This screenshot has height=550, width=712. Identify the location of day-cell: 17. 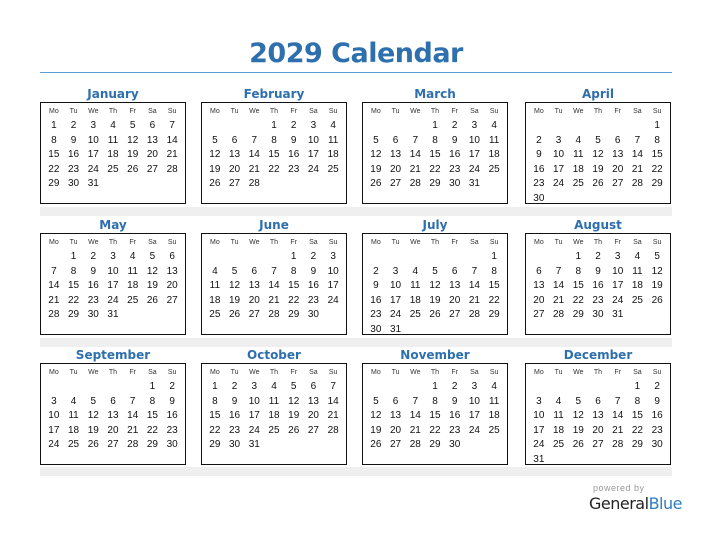
(113, 285).